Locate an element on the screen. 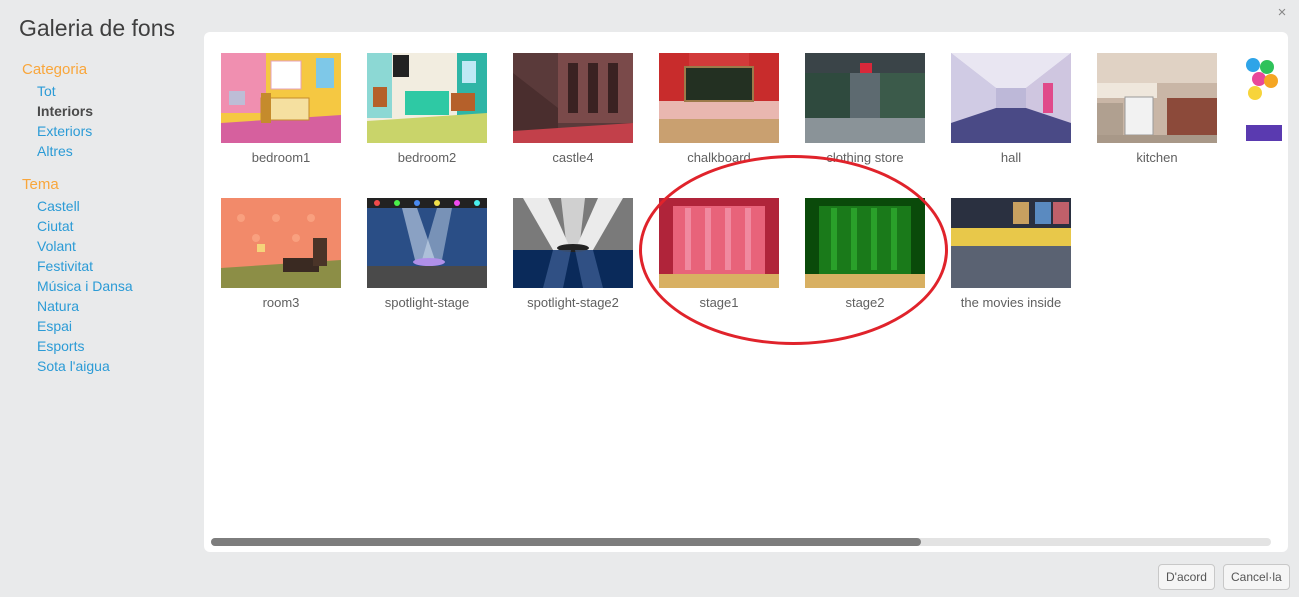 The height and width of the screenshot is (597, 1299). category-item-tot: Tot is located at coordinates (46, 91).